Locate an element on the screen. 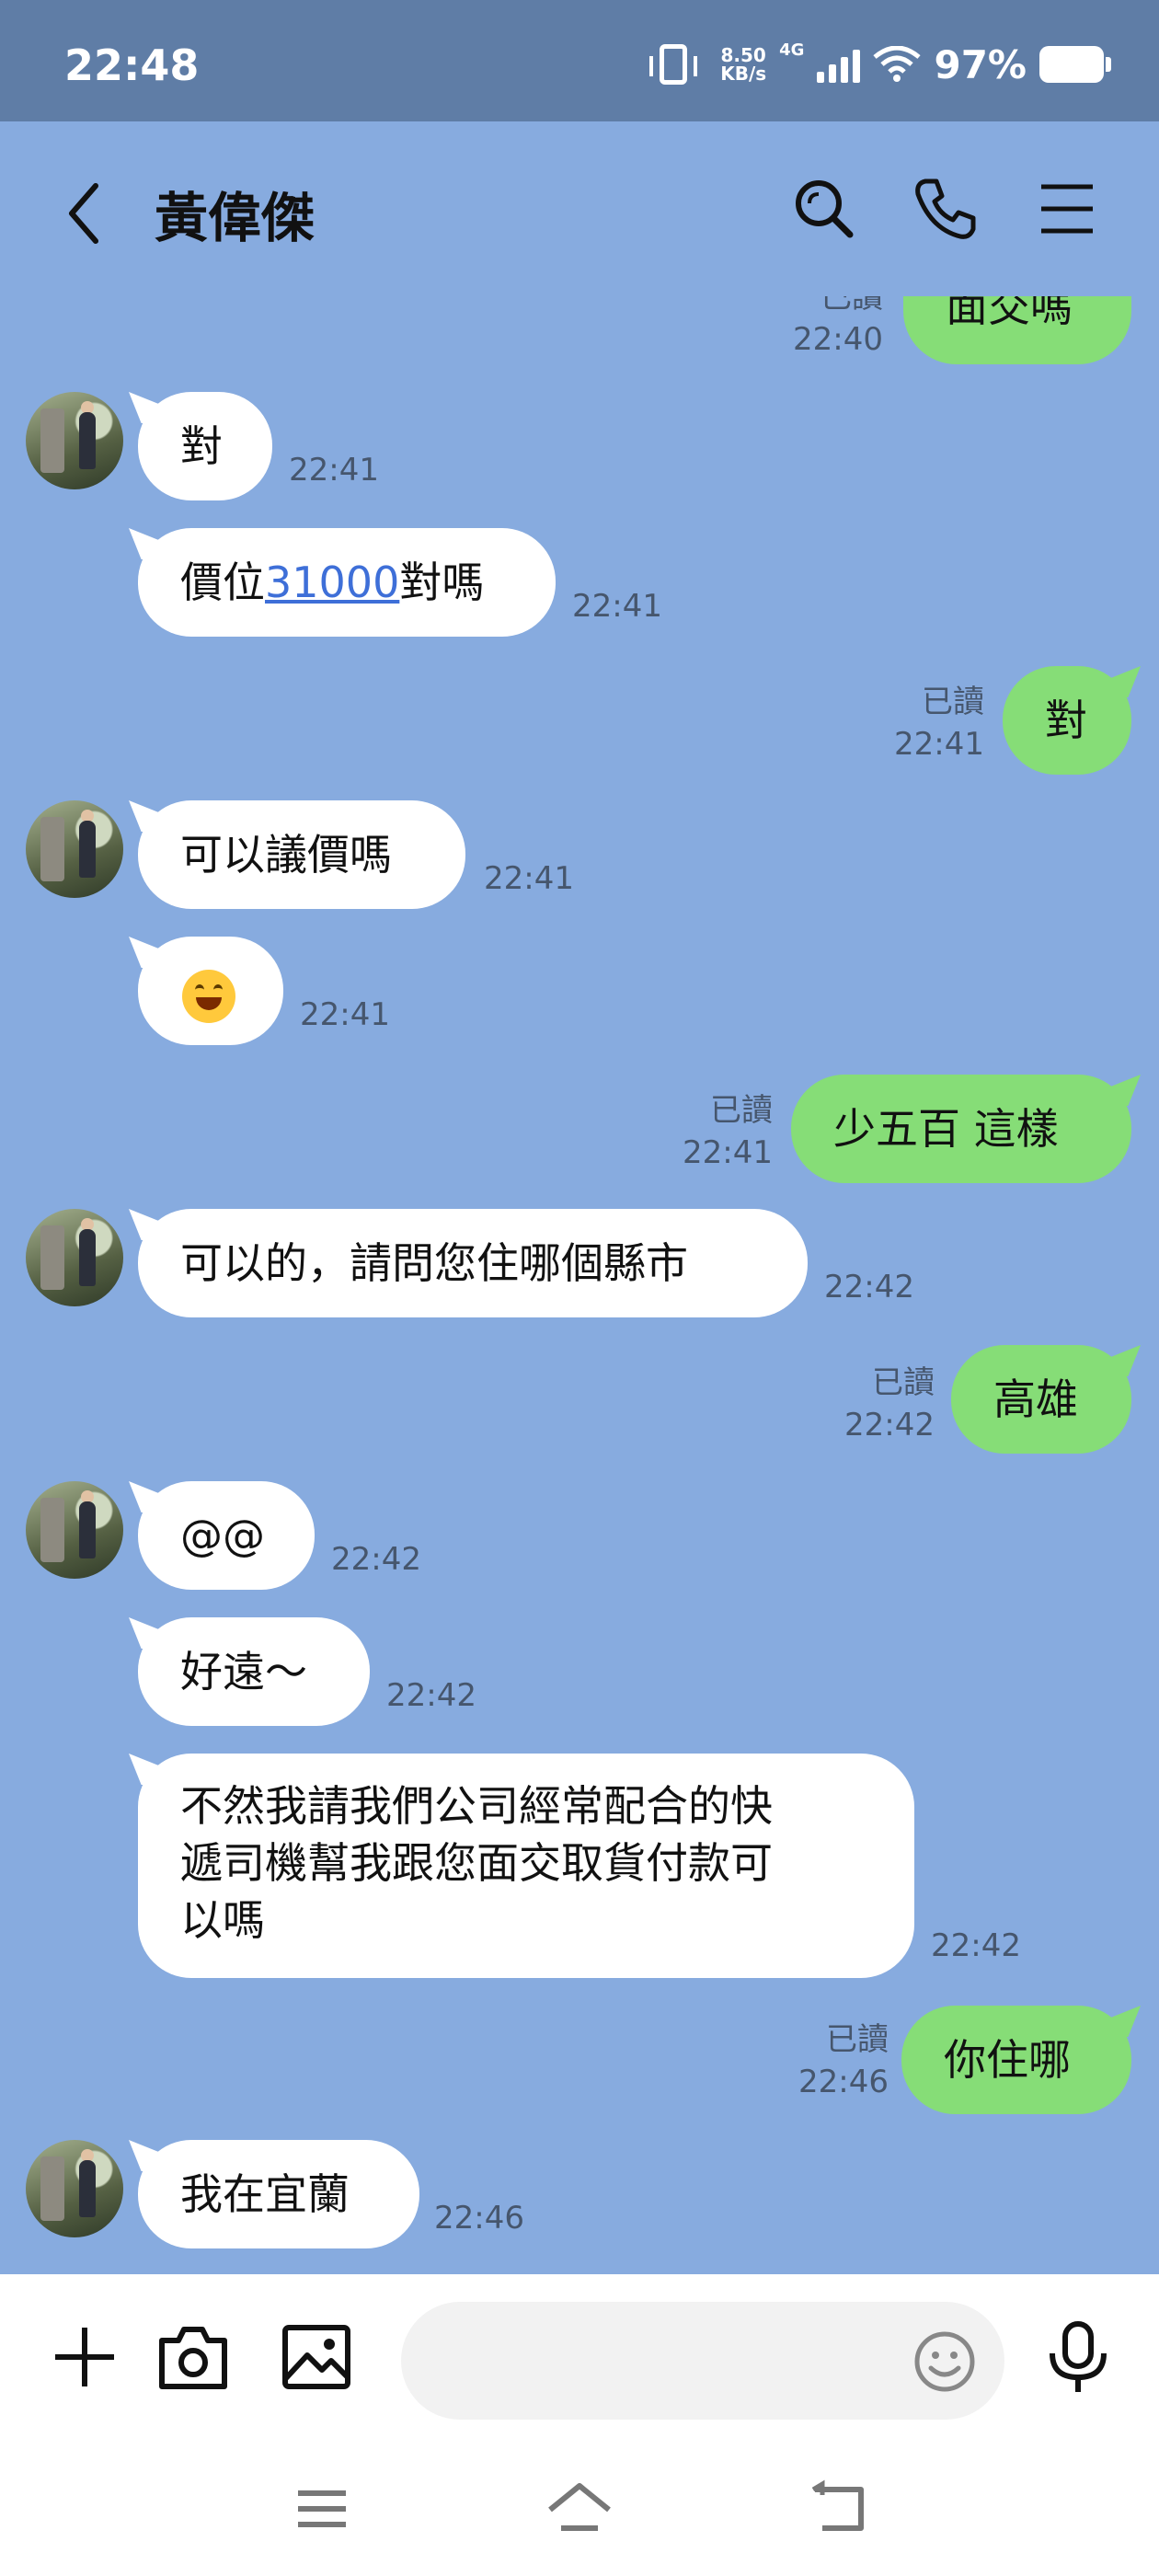  input-bar is located at coordinates (579, 2357).